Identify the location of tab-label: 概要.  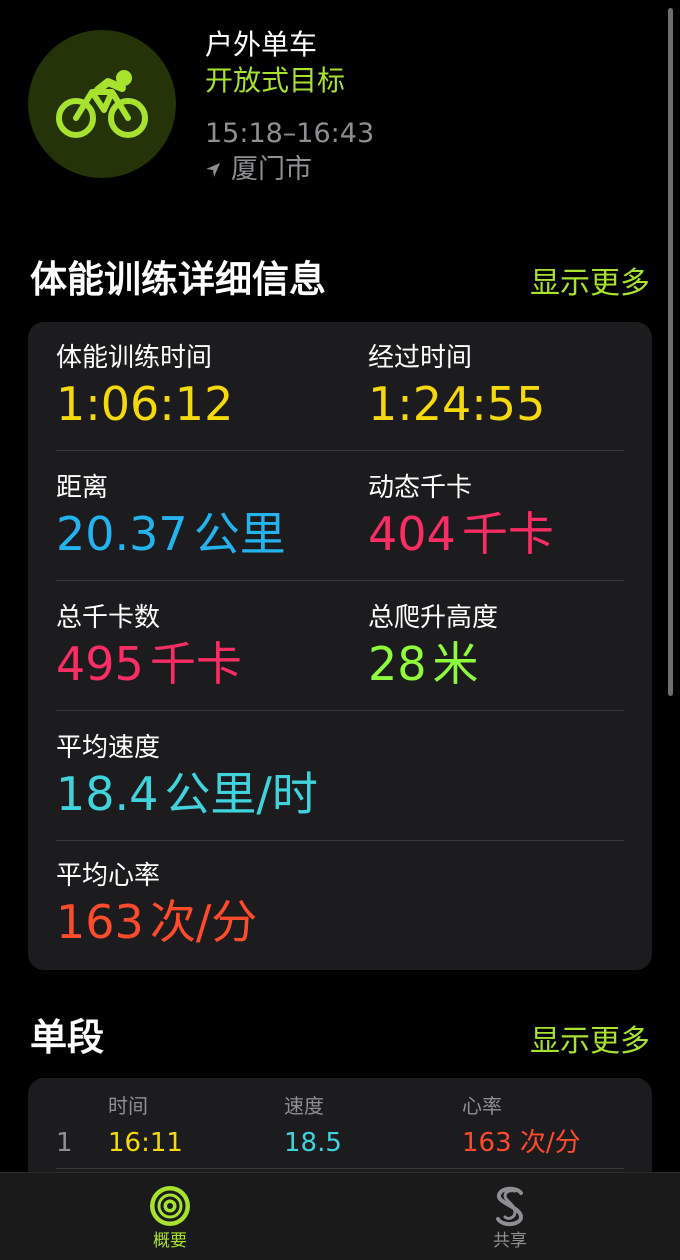
(170, 1241).